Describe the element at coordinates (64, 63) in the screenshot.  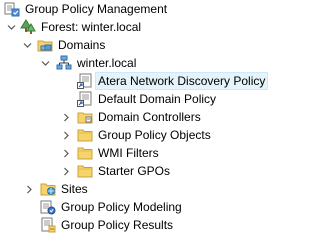
I see `domain-icon` at that location.